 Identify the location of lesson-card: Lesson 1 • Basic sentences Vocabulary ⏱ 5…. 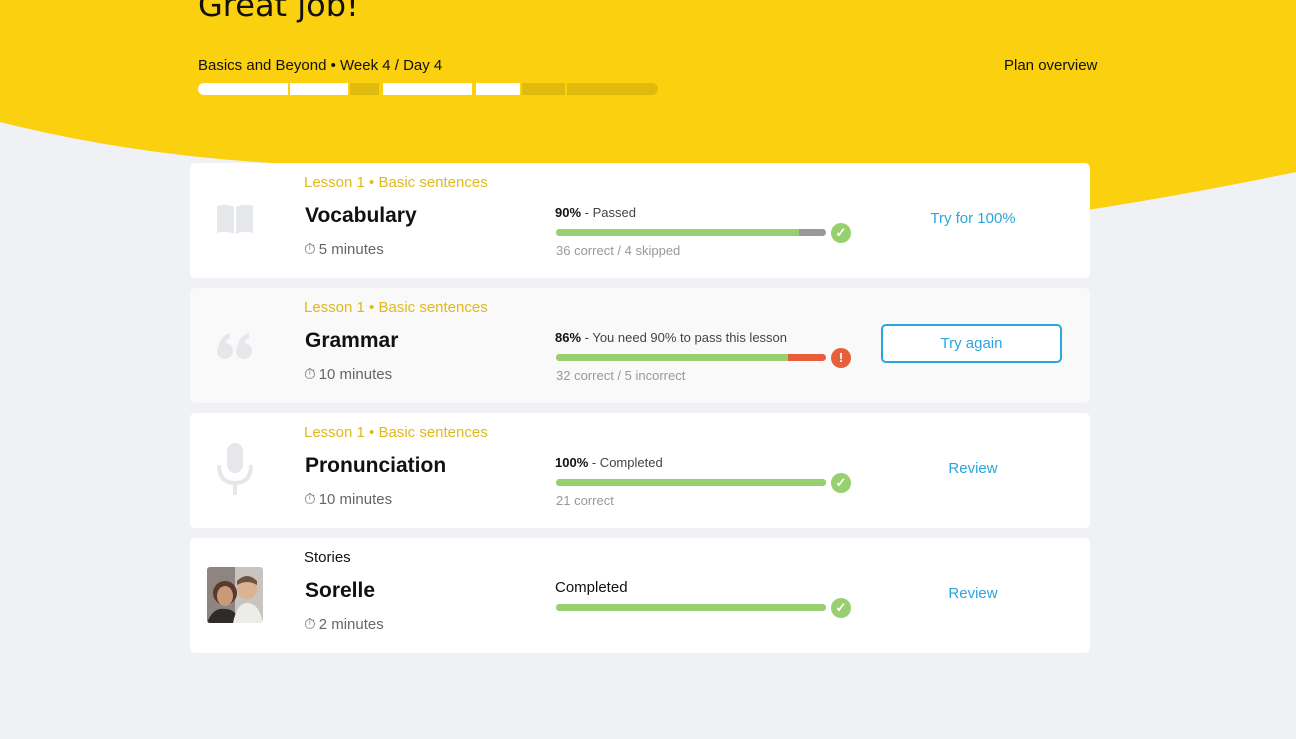
(640, 220).